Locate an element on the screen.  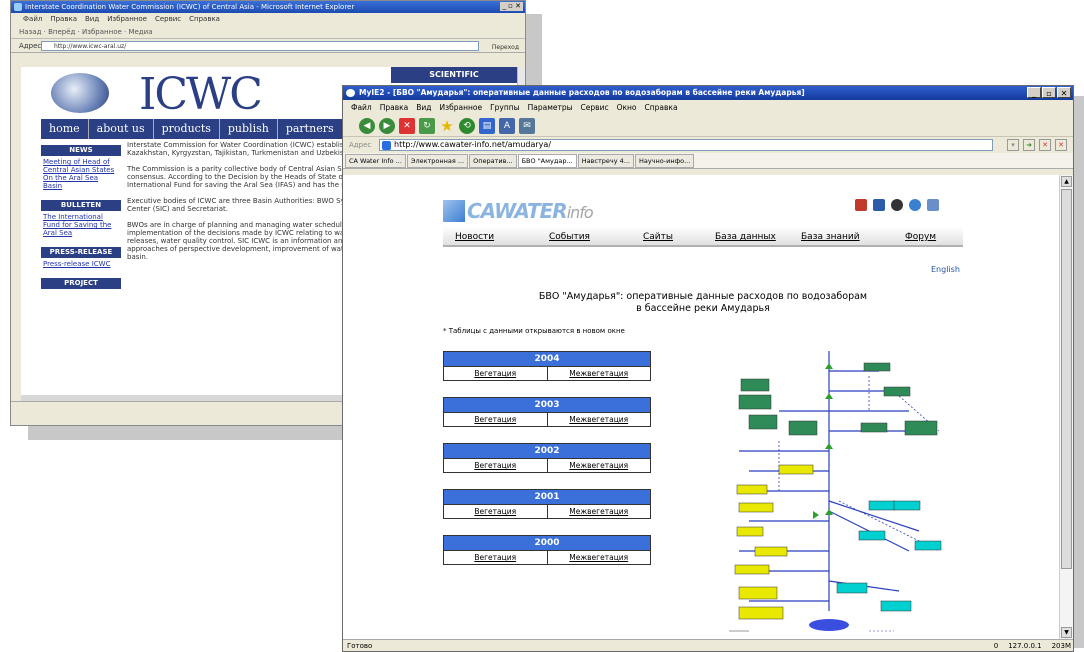
back-address-input: http://www.icwc-aral.uz/ is located at coordinates (260, 46).